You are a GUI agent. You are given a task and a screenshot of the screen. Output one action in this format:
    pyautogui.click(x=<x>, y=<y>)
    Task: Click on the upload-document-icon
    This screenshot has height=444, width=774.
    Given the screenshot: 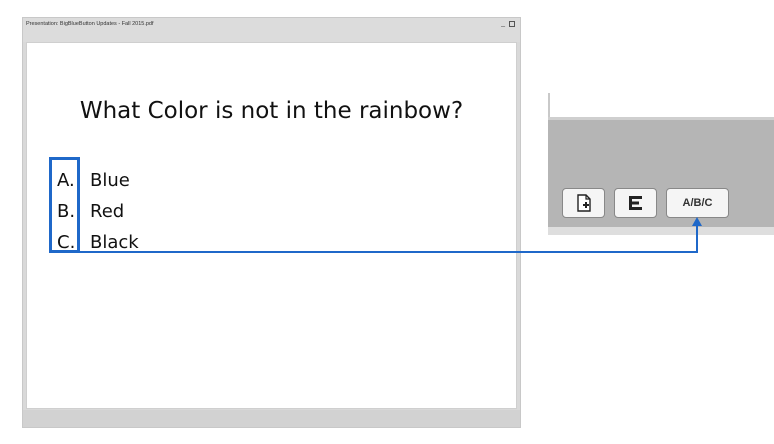 What is the action you would take?
    pyautogui.click(x=583, y=203)
    